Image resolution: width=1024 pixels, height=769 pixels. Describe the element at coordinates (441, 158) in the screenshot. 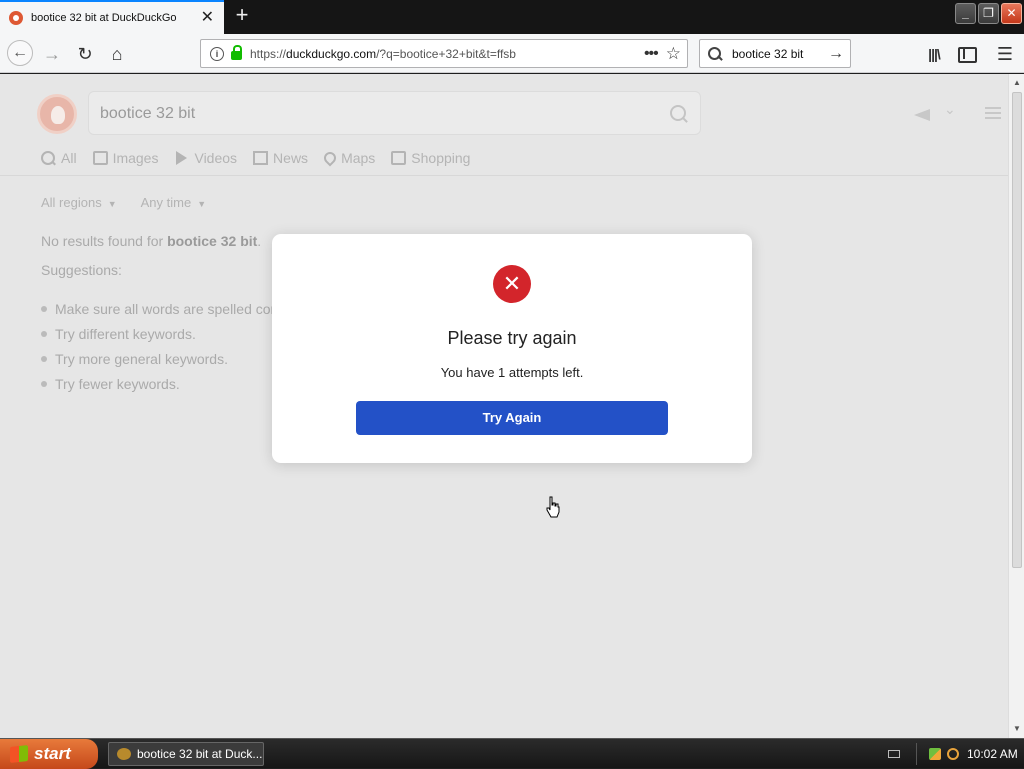

I see `tab-label: Shopping` at that location.